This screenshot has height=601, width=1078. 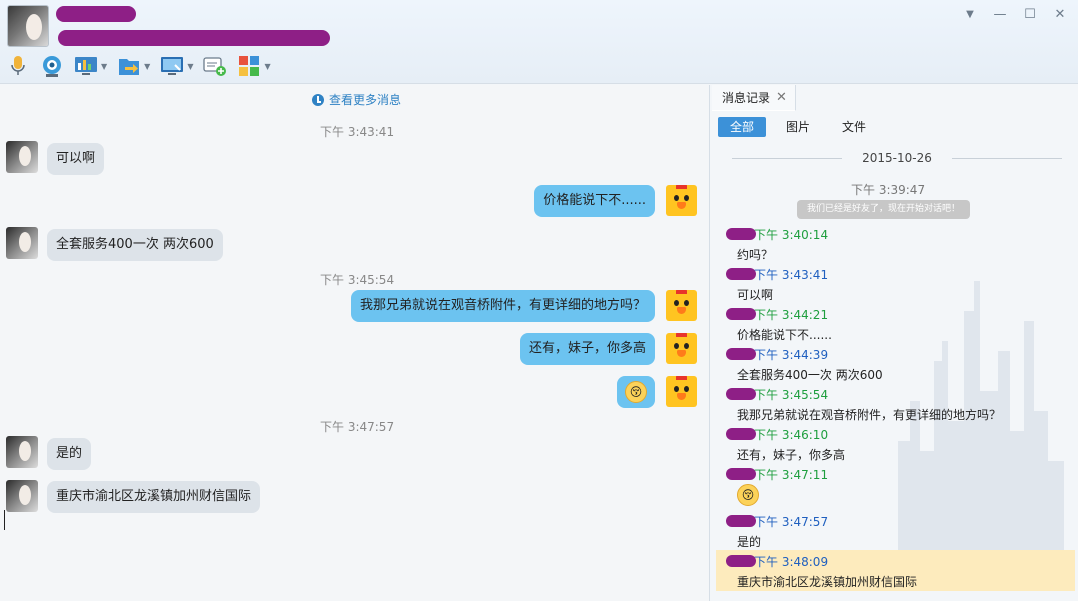 I want to click on apps-icon, so click(x=249, y=66).